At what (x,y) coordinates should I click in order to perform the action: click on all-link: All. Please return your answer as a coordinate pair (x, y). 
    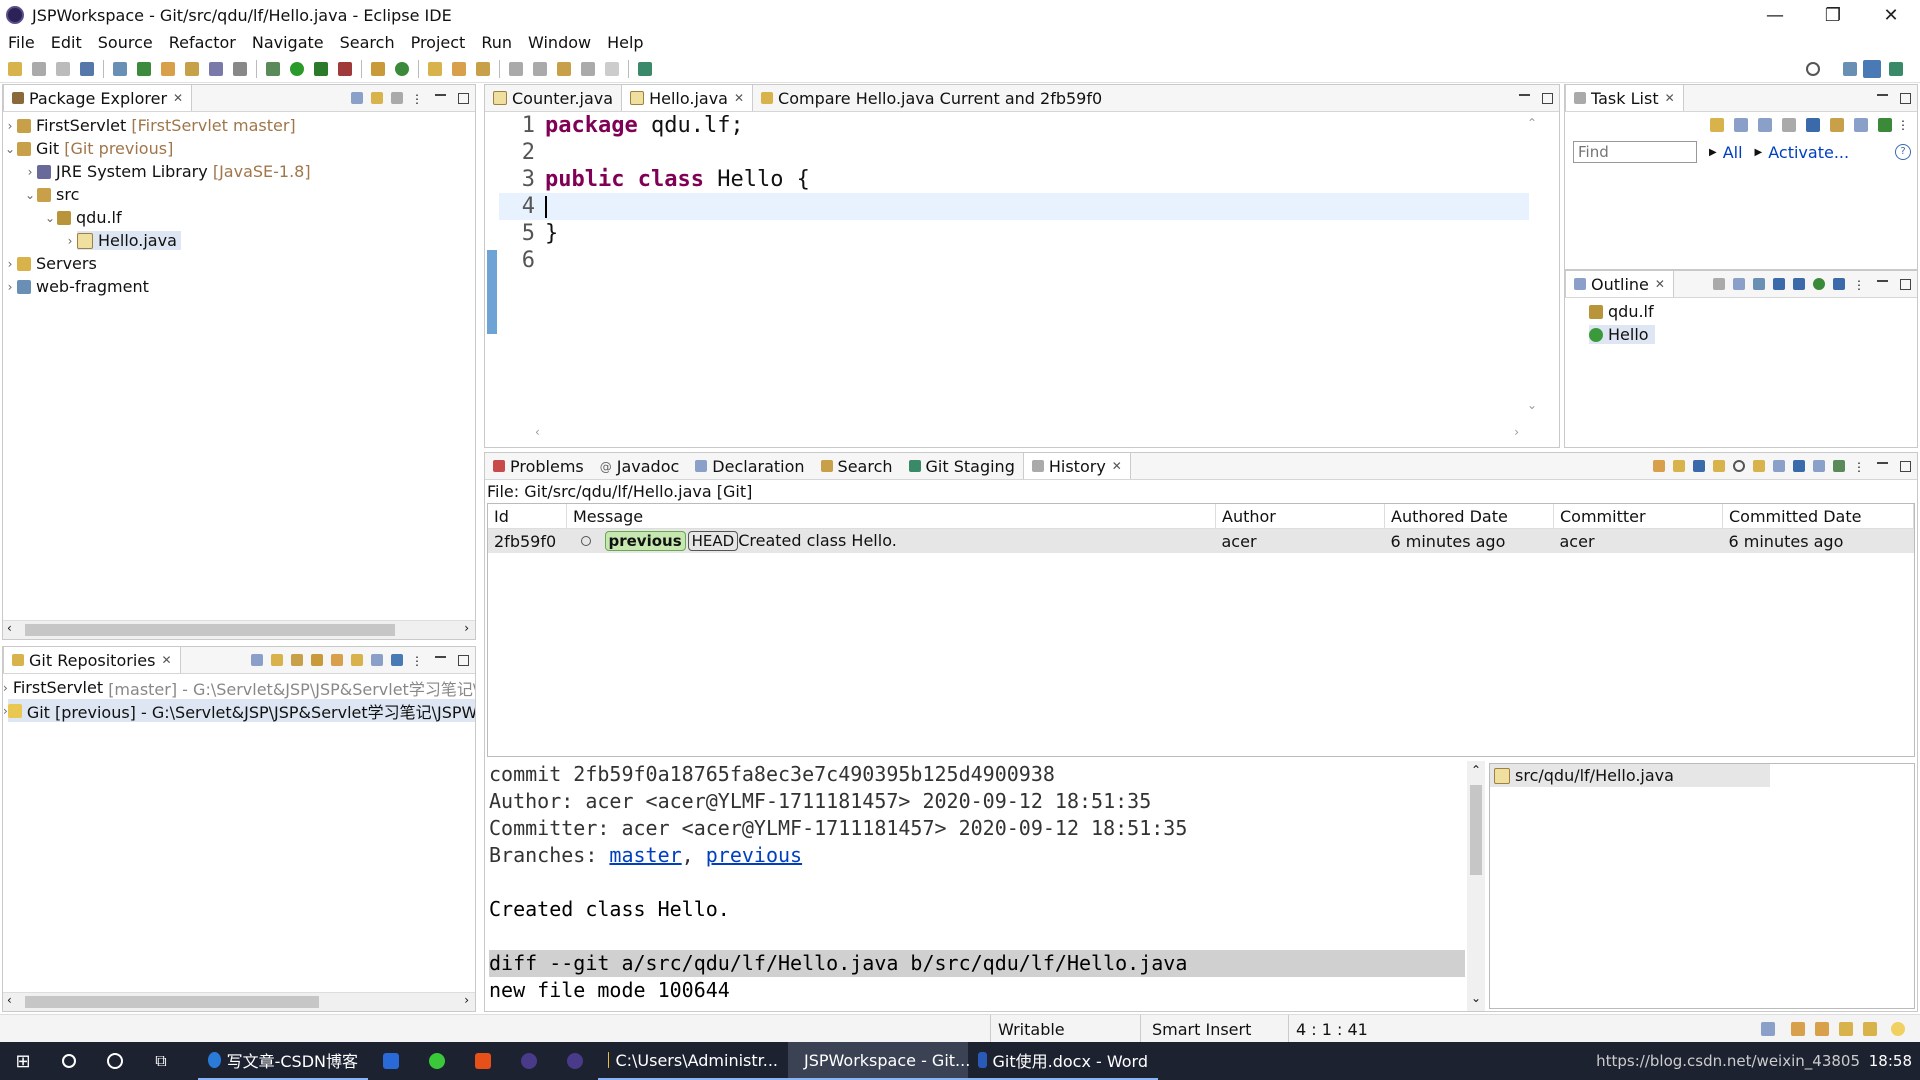
    Looking at the image, I should click on (1733, 152).